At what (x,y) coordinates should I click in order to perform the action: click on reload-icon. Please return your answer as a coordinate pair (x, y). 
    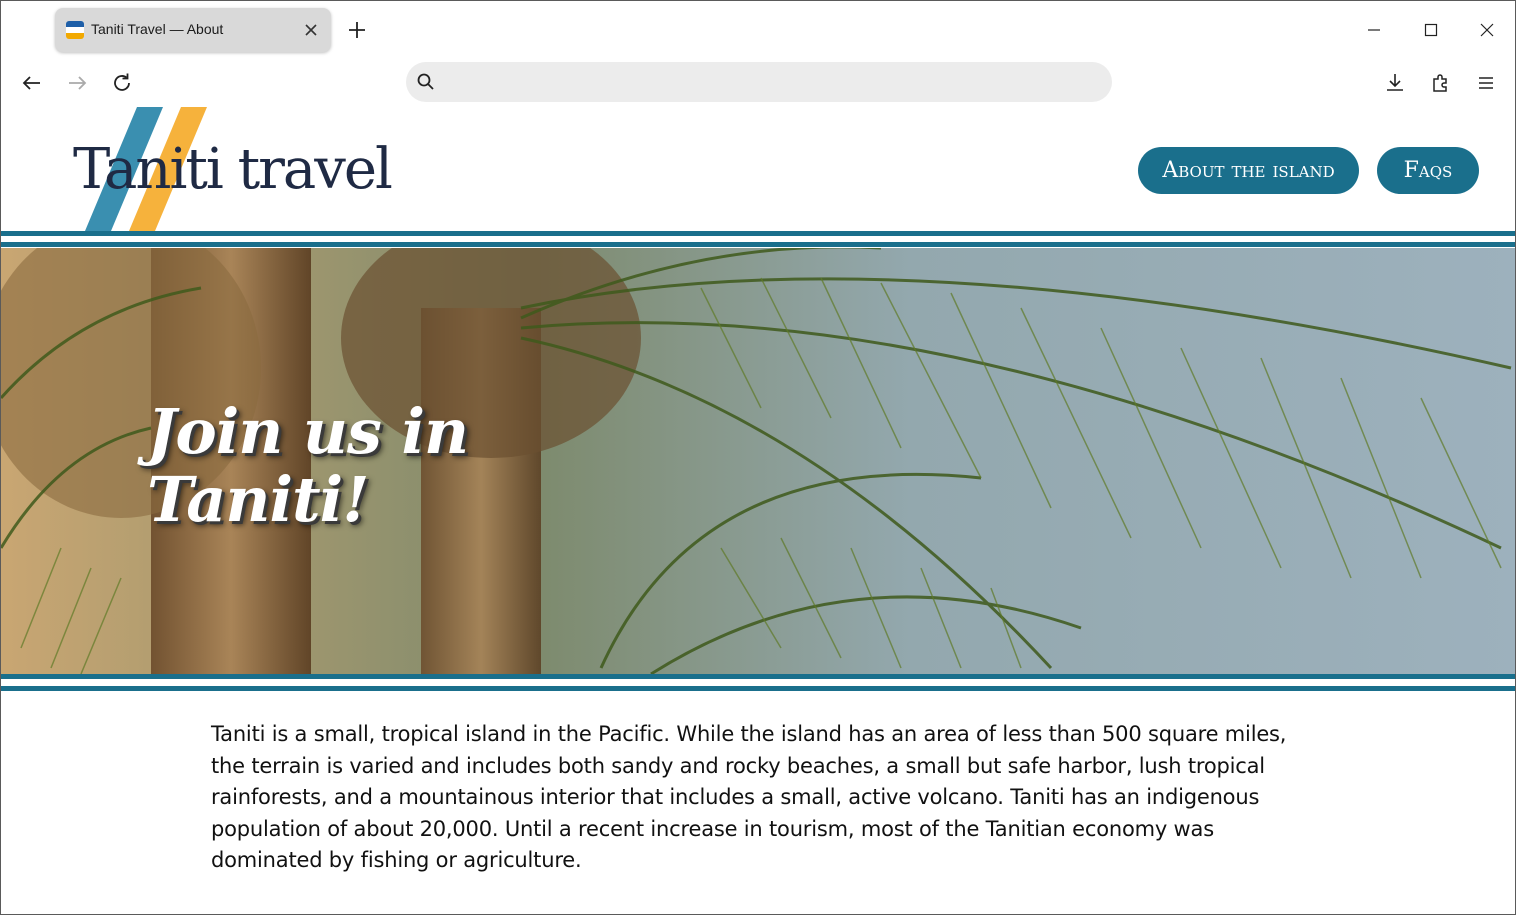
    Looking at the image, I should click on (122, 83).